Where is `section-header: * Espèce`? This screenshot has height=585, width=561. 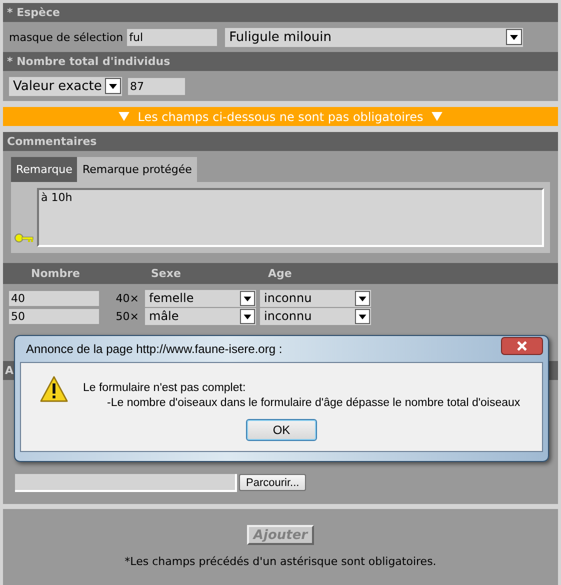 section-header: * Espèce is located at coordinates (280, 12).